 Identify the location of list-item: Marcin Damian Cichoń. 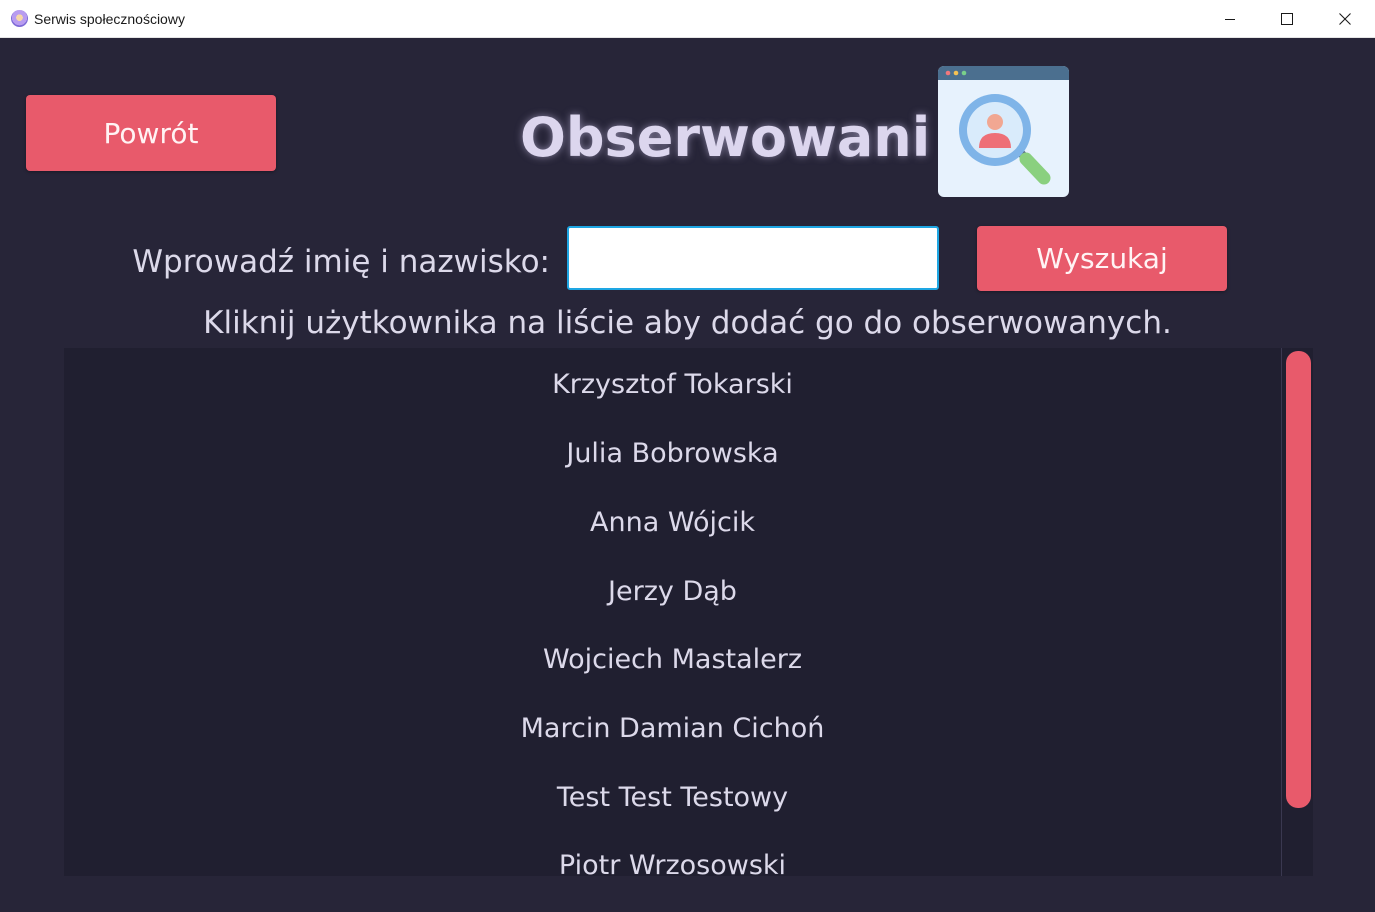
(672, 728).